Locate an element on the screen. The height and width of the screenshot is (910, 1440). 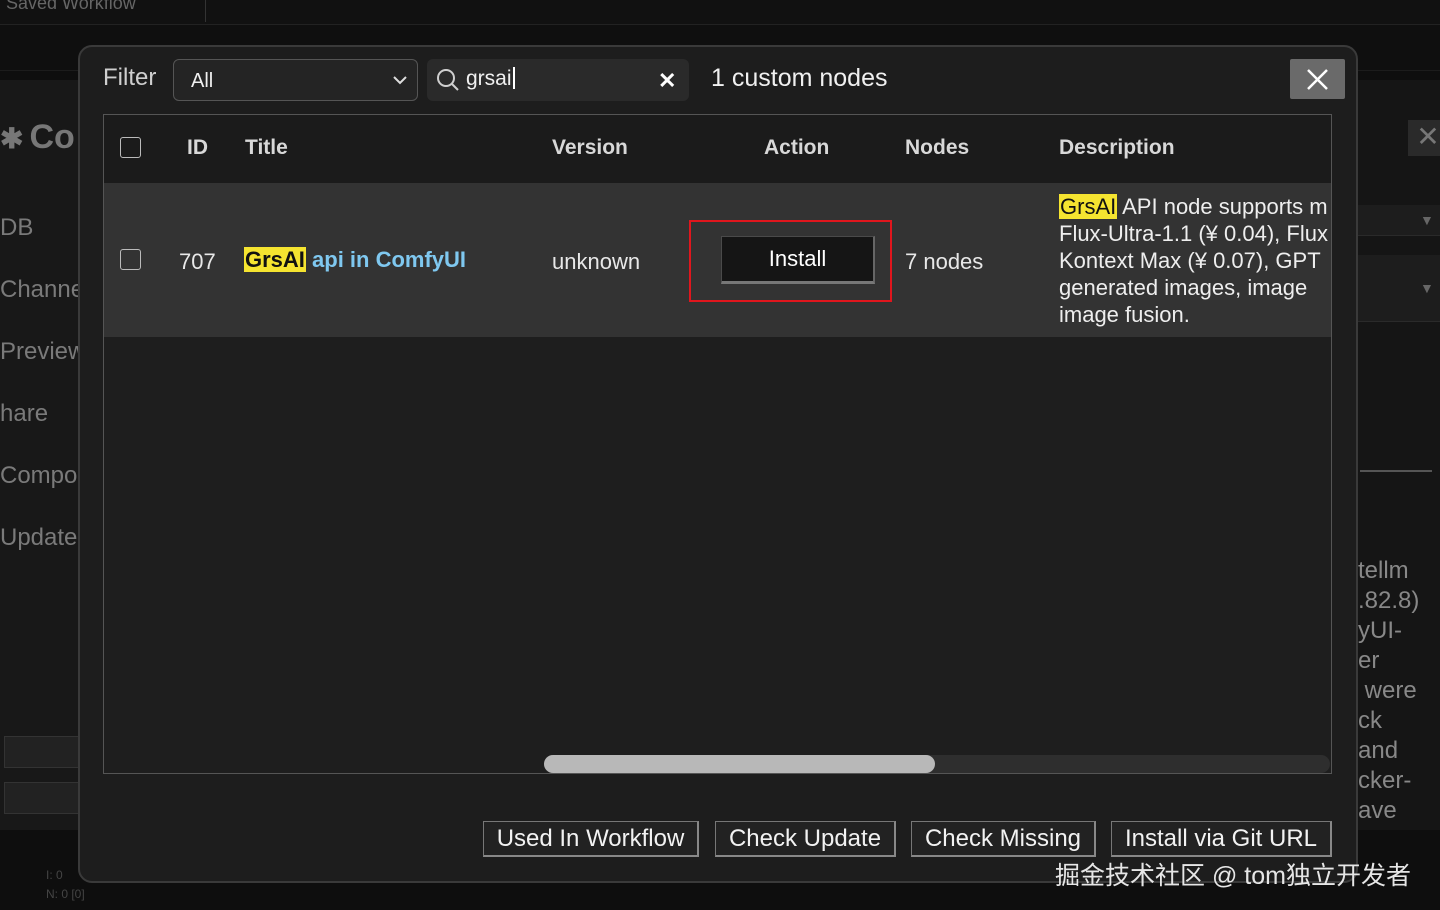
filter-label: Filter is located at coordinates (130, 77).